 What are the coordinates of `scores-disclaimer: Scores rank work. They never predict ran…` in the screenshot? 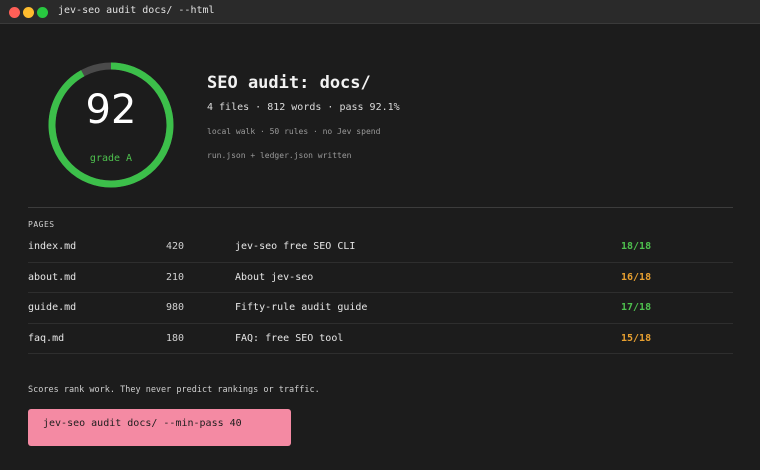 It's located at (174, 390).